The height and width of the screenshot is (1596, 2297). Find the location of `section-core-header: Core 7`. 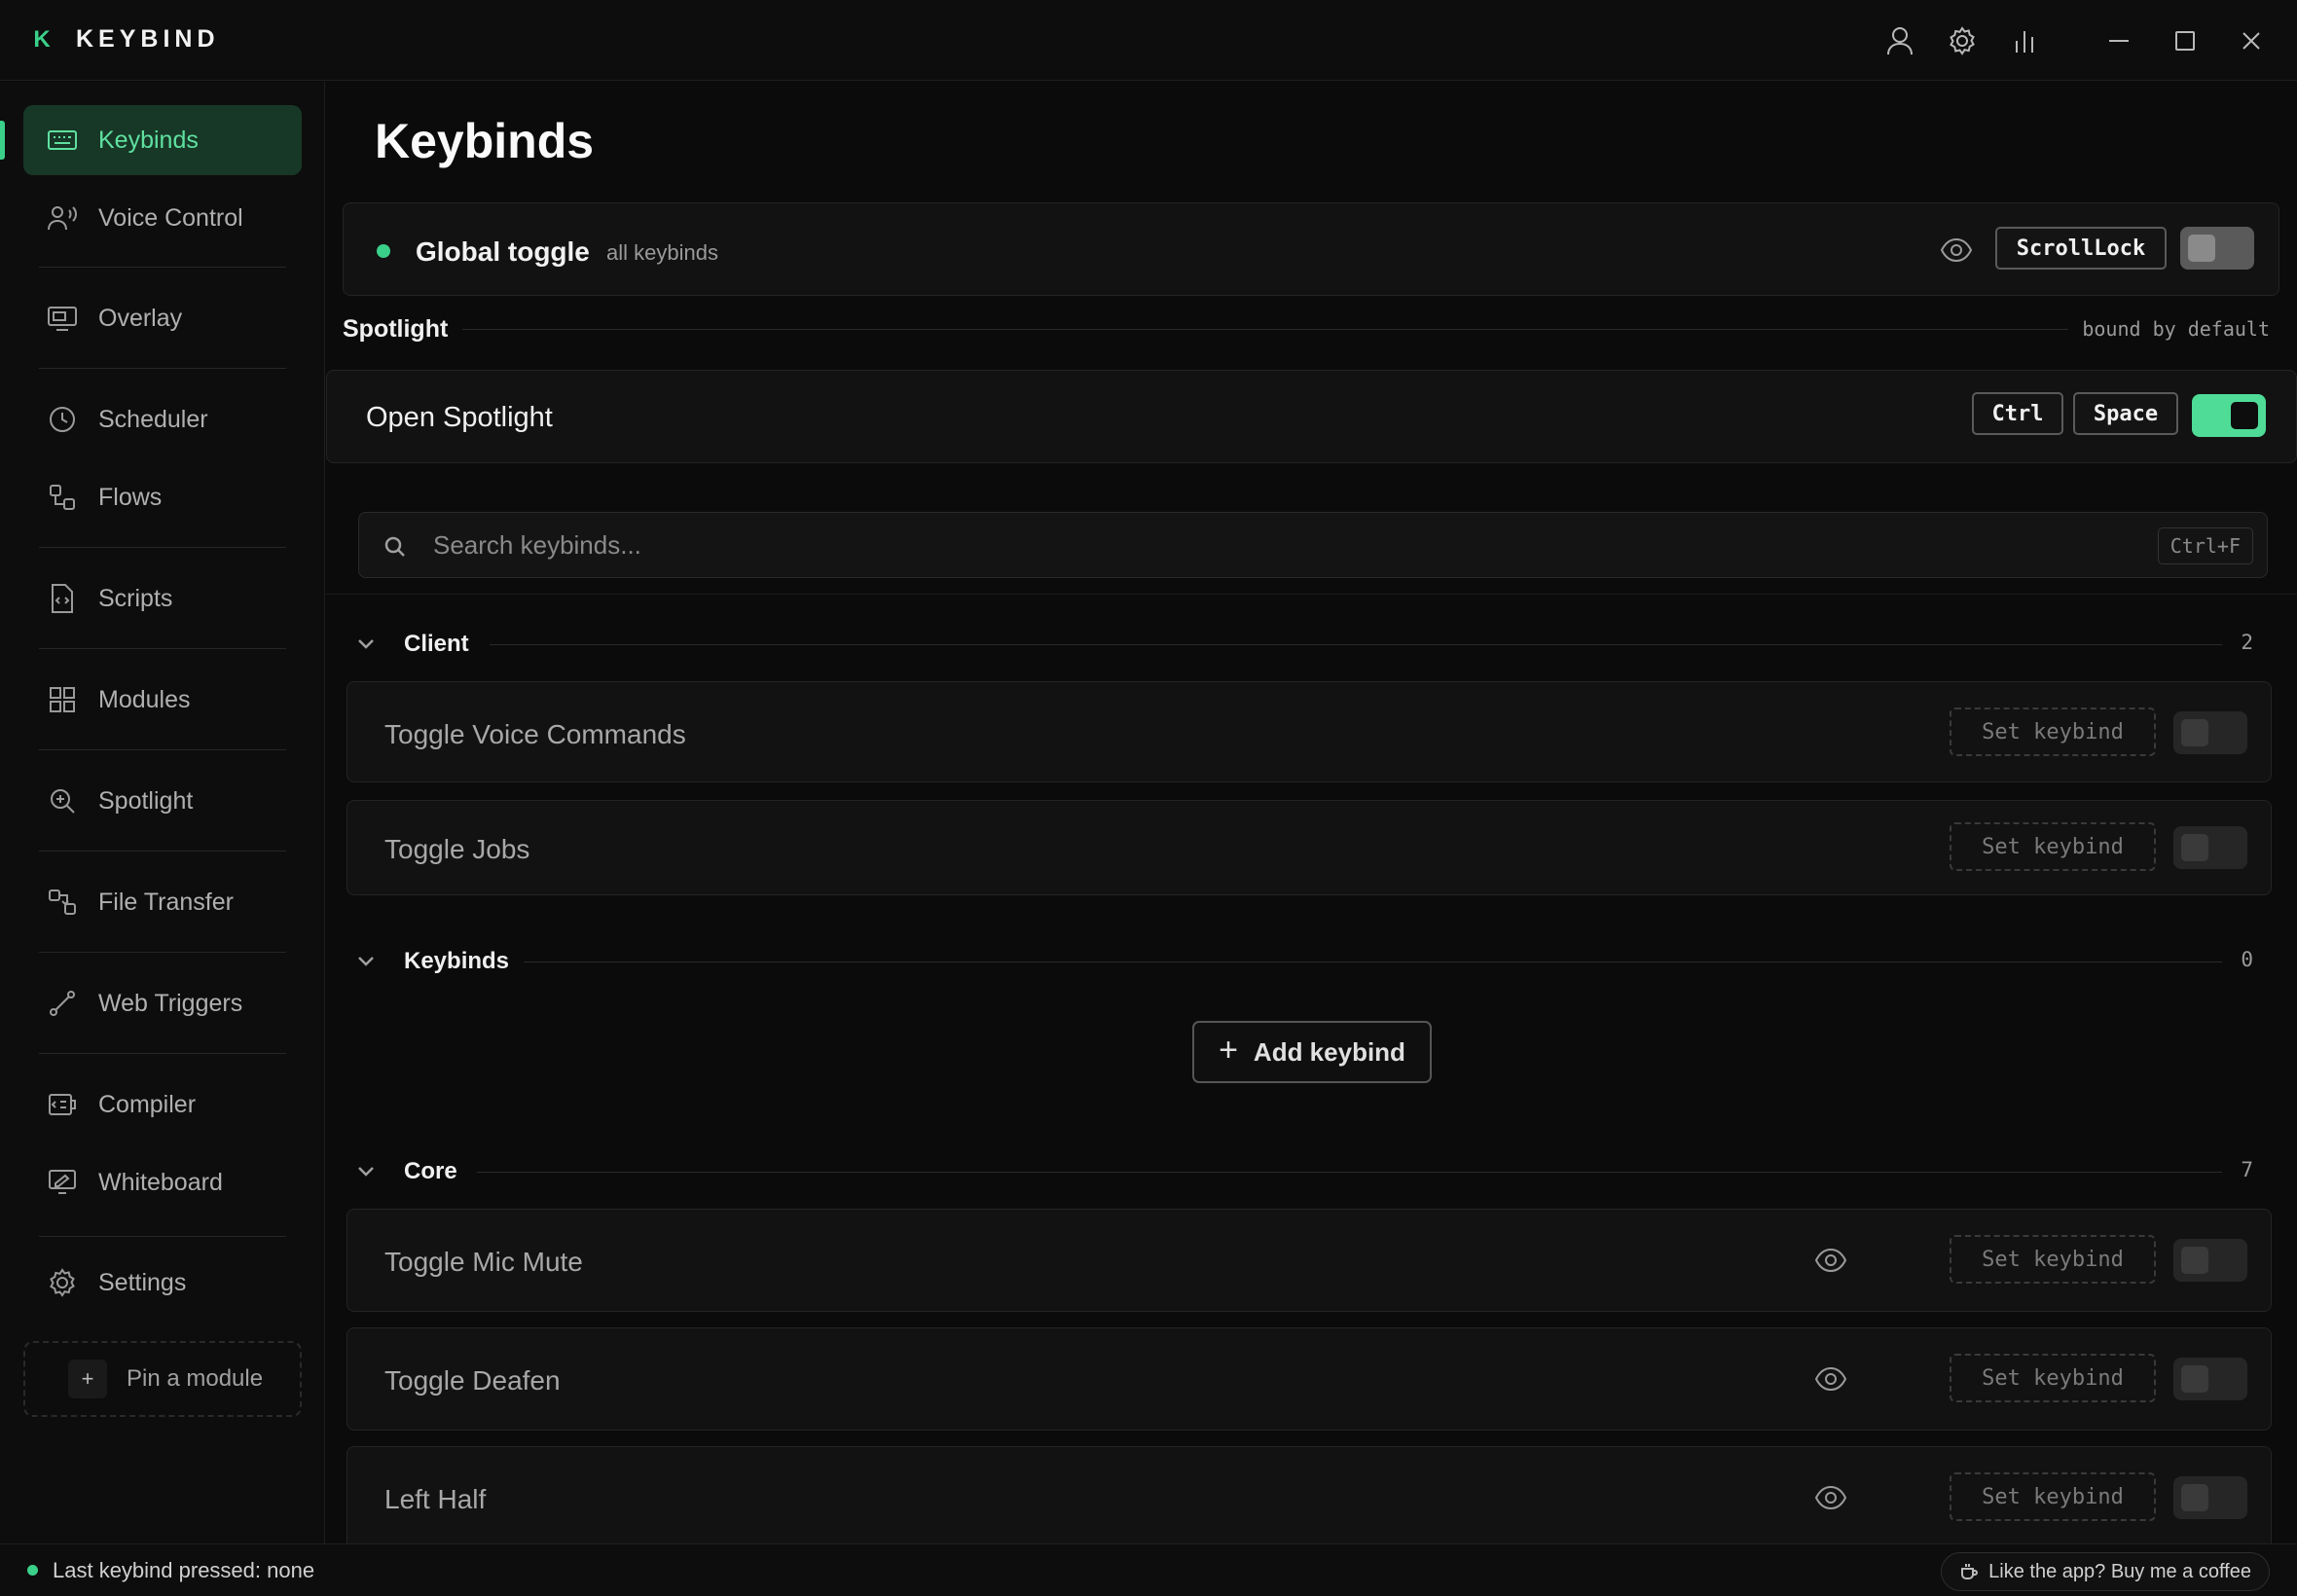

section-core-header: Core 7 is located at coordinates (1294, 1171).